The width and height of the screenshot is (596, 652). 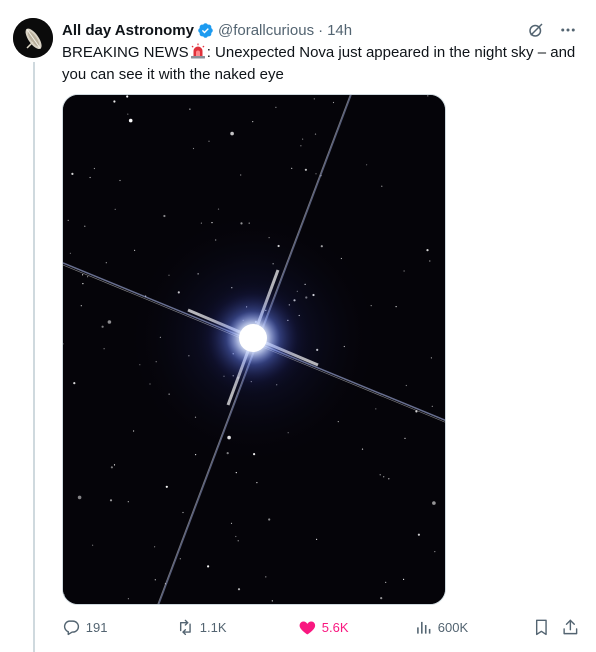 What do you see at coordinates (198, 51) in the screenshot?
I see `police-siren-icon` at bounding box center [198, 51].